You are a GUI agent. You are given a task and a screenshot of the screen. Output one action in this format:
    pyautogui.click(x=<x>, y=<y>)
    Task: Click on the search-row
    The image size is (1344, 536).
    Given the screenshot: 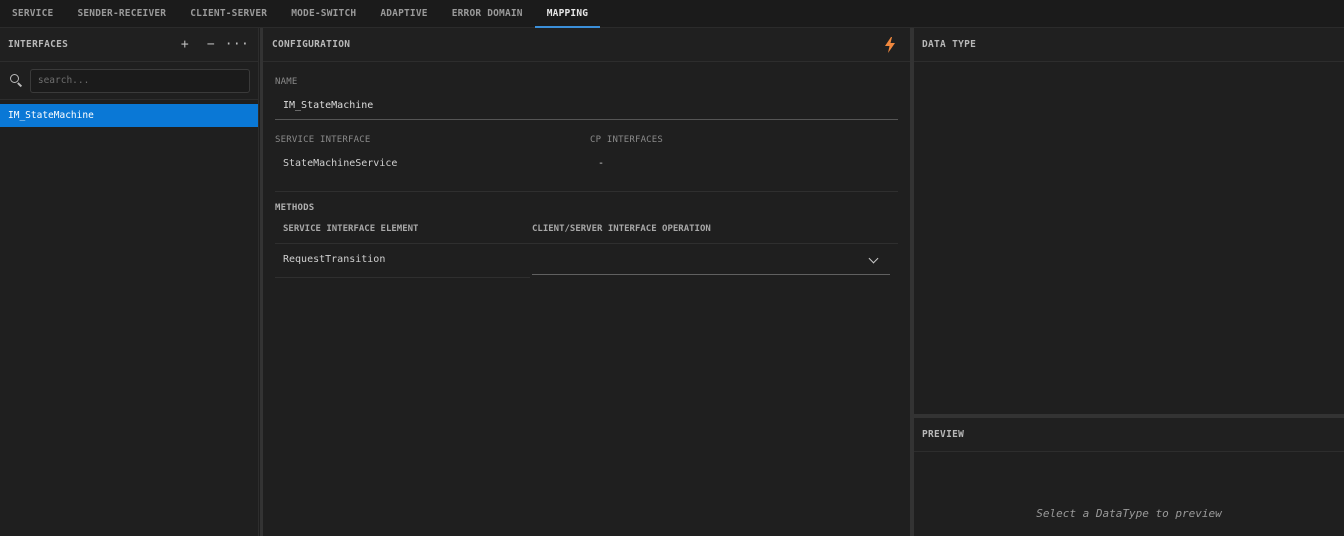 What is the action you would take?
    pyautogui.click(x=129, y=81)
    